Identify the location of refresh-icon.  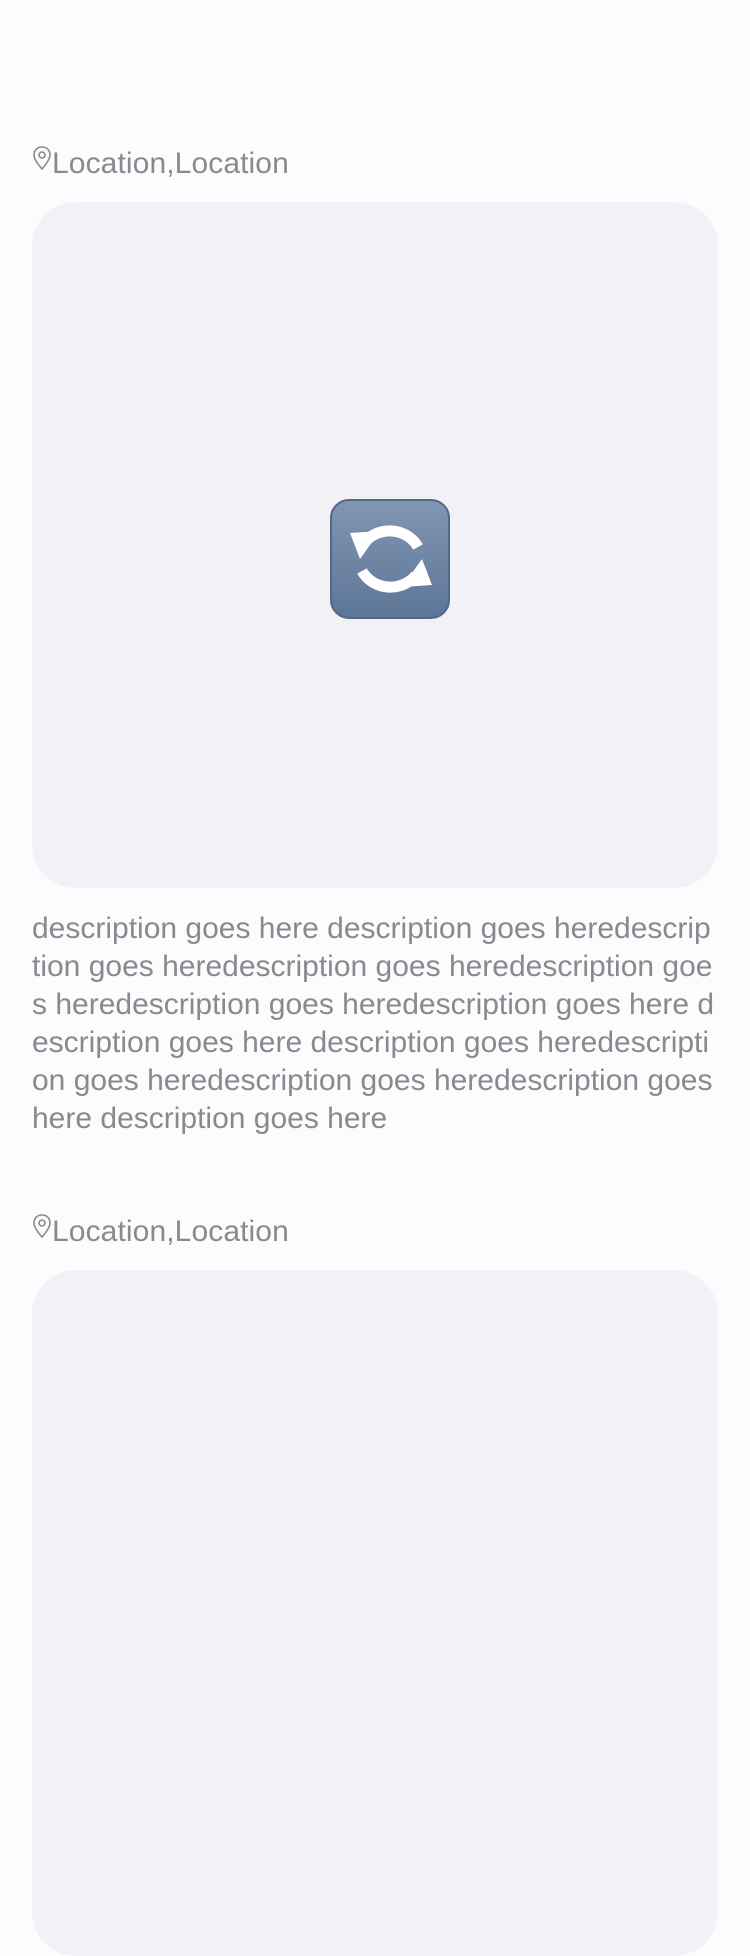
(390, 559).